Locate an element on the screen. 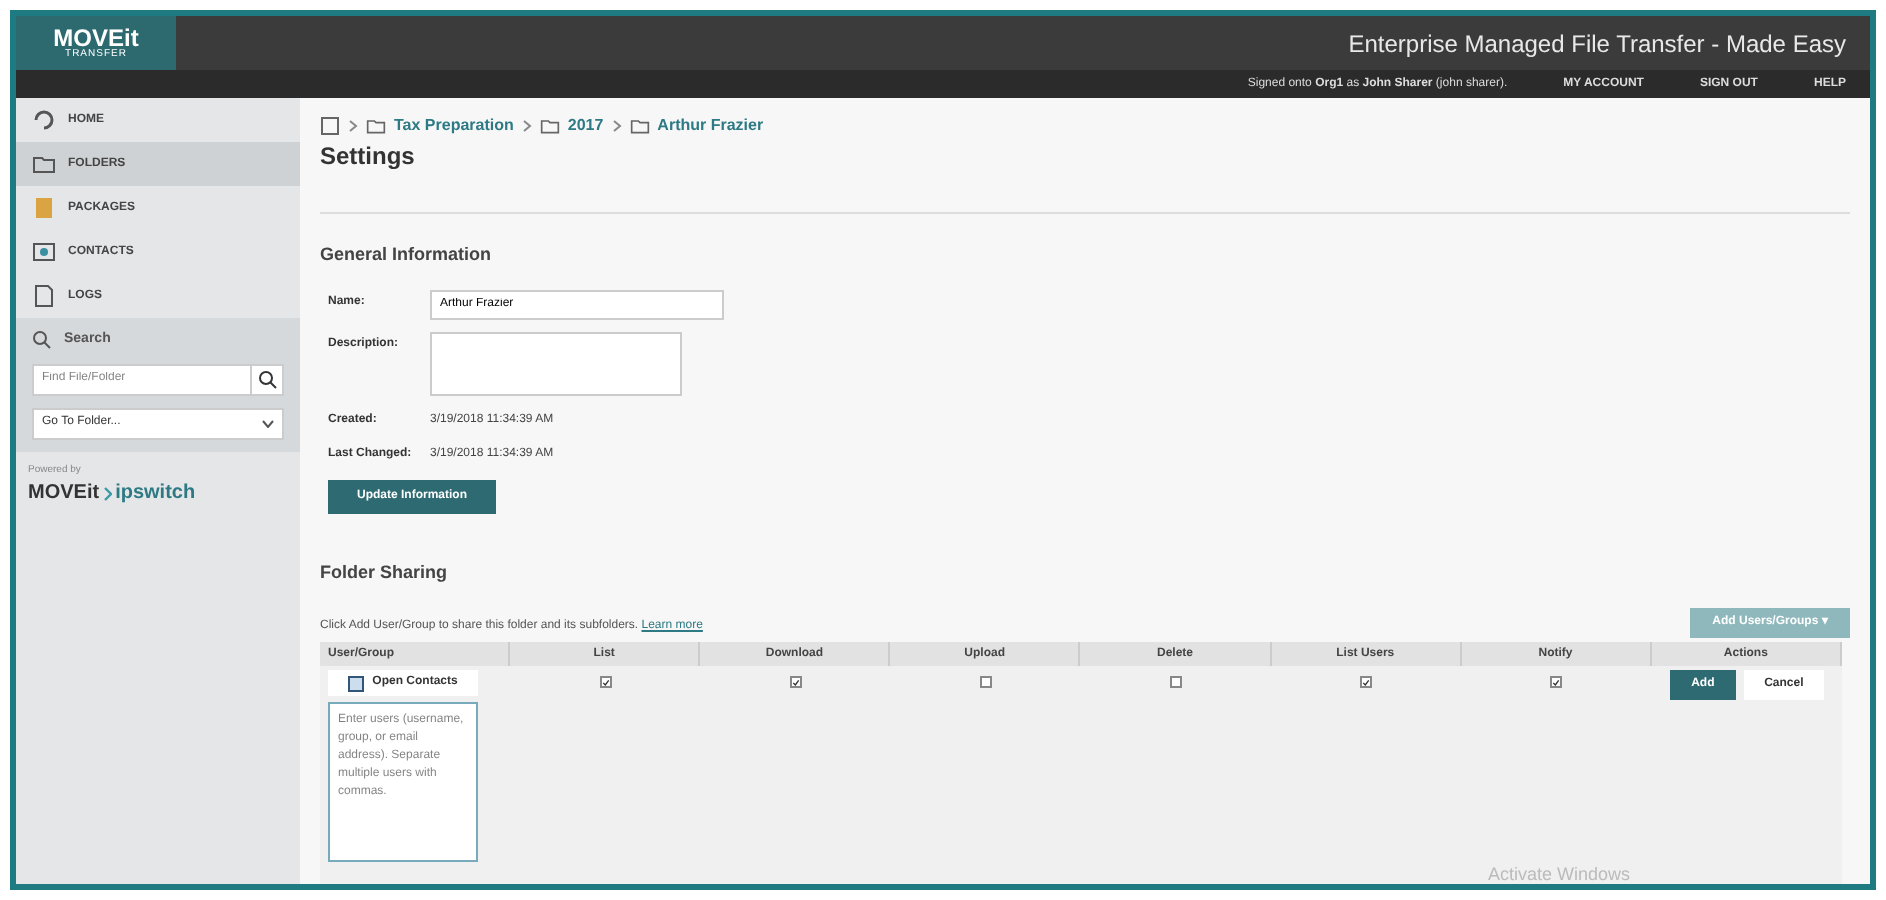  brand-name: ipswitch is located at coordinates (155, 494).